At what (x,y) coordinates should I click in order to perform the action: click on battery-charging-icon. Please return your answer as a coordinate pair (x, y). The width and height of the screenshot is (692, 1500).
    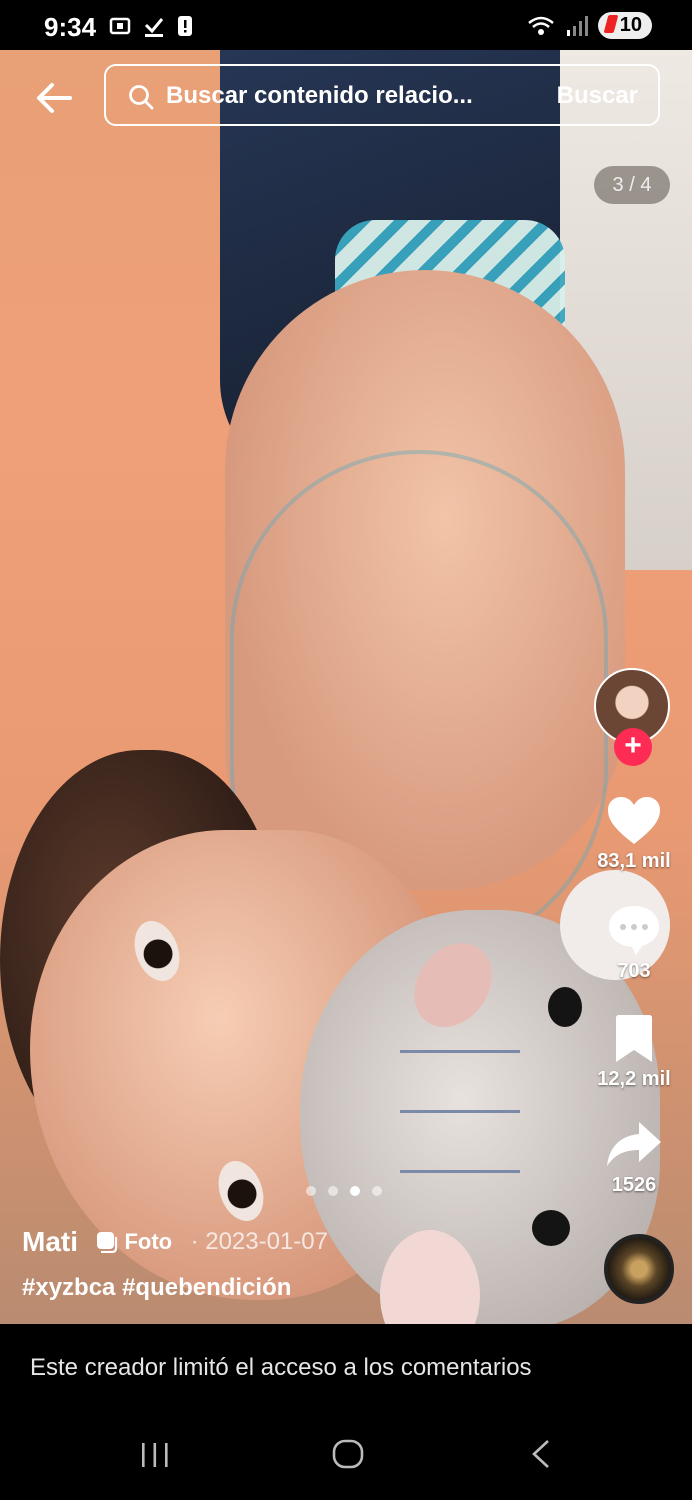
    Looking at the image, I should click on (611, 24).